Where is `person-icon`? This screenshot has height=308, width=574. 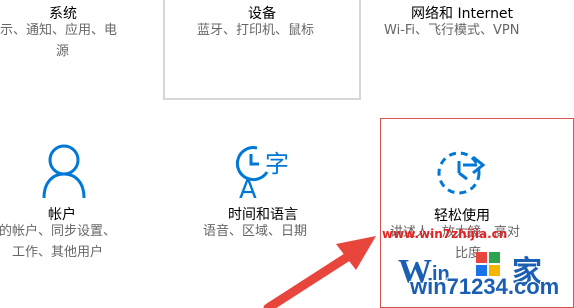 person-icon is located at coordinates (64, 170).